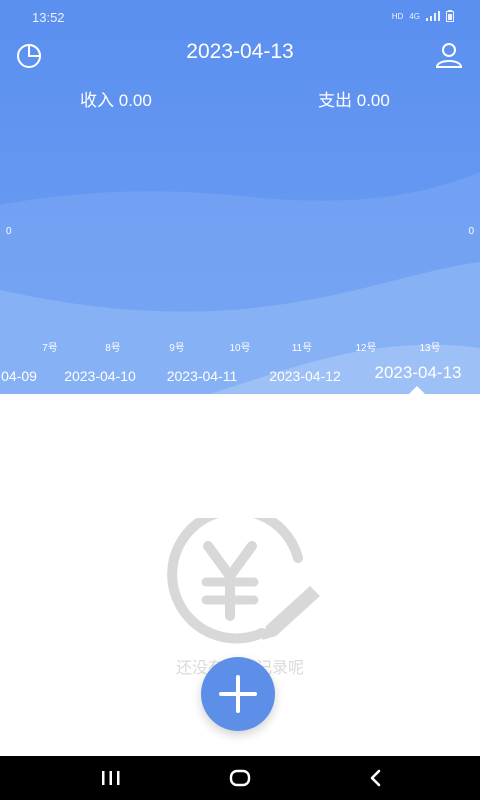 This screenshot has height=800, width=480. I want to click on top-bar: 2023-04-13, so click(240, 56).